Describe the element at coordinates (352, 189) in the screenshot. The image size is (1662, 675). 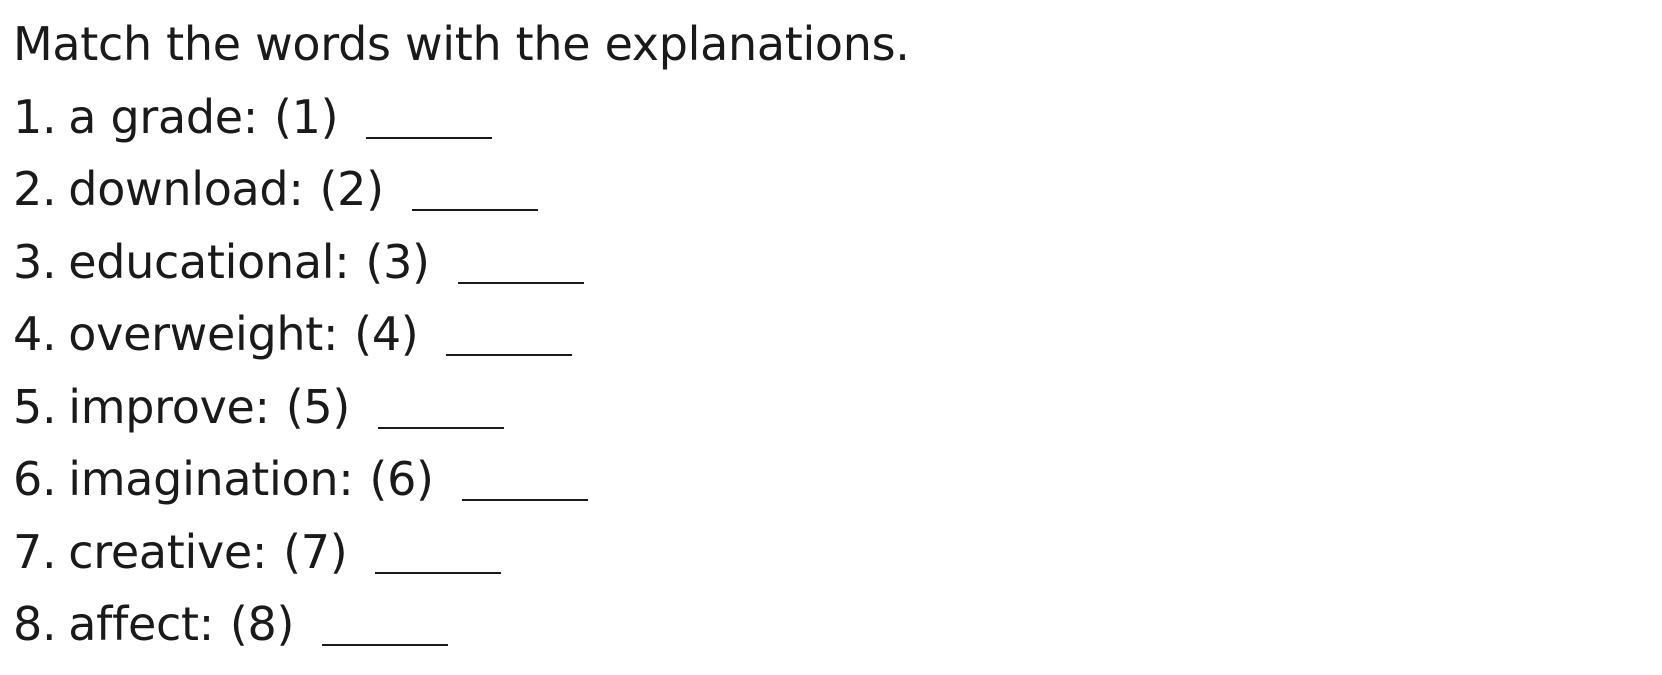
I see `blank-label: (2)` at that location.